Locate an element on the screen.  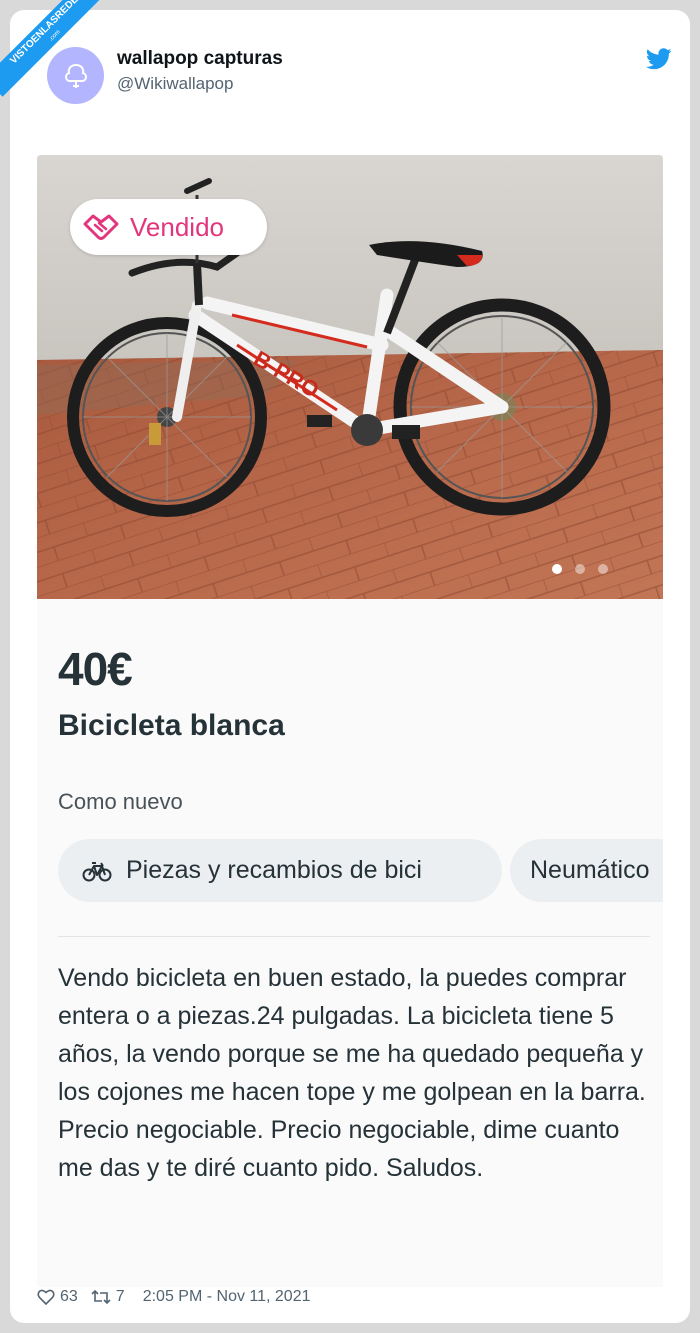
price: 40€ is located at coordinates (95, 669).